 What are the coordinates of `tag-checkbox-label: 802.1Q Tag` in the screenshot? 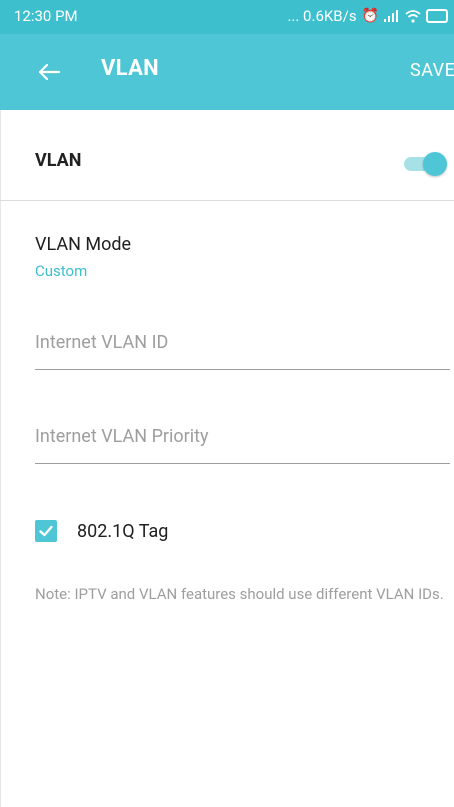 It's located at (123, 531).